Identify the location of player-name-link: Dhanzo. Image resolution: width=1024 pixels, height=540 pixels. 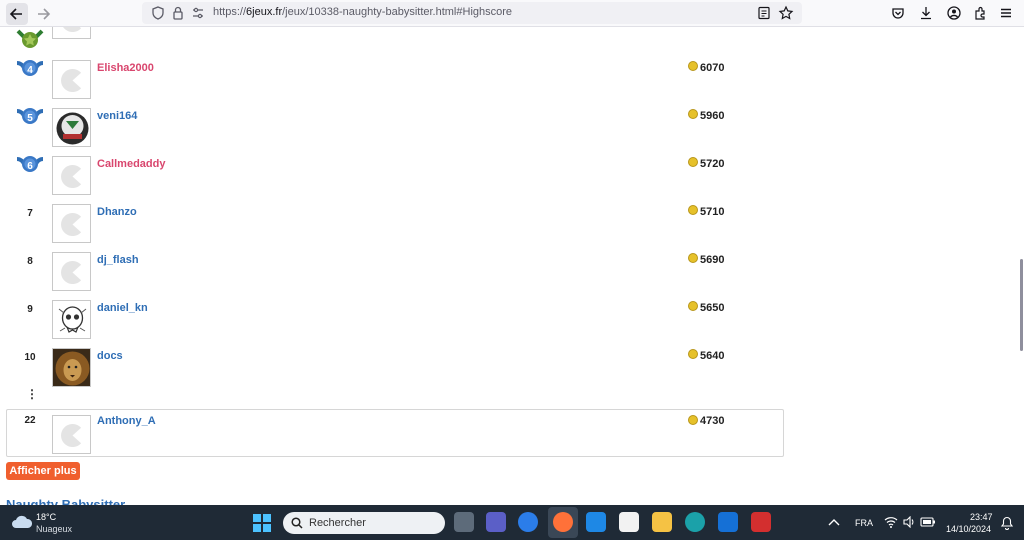
(117, 212).